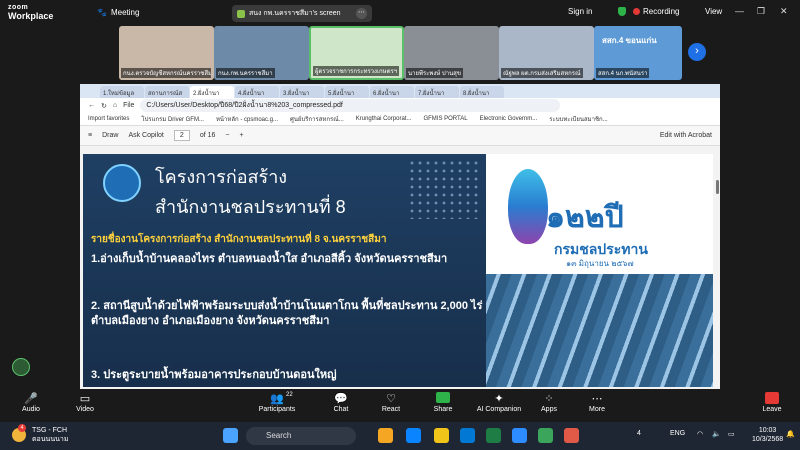  Describe the element at coordinates (482, 92) in the screenshot. I see `browser-tab: 8.ฝั่งน้ำนา` at that location.